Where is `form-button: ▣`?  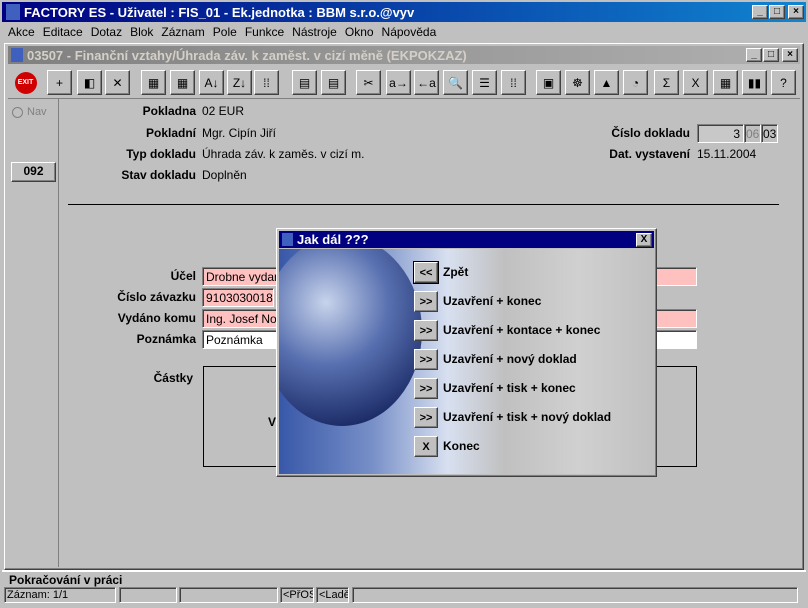 form-button: ▣ is located at coordinates (548, 82).